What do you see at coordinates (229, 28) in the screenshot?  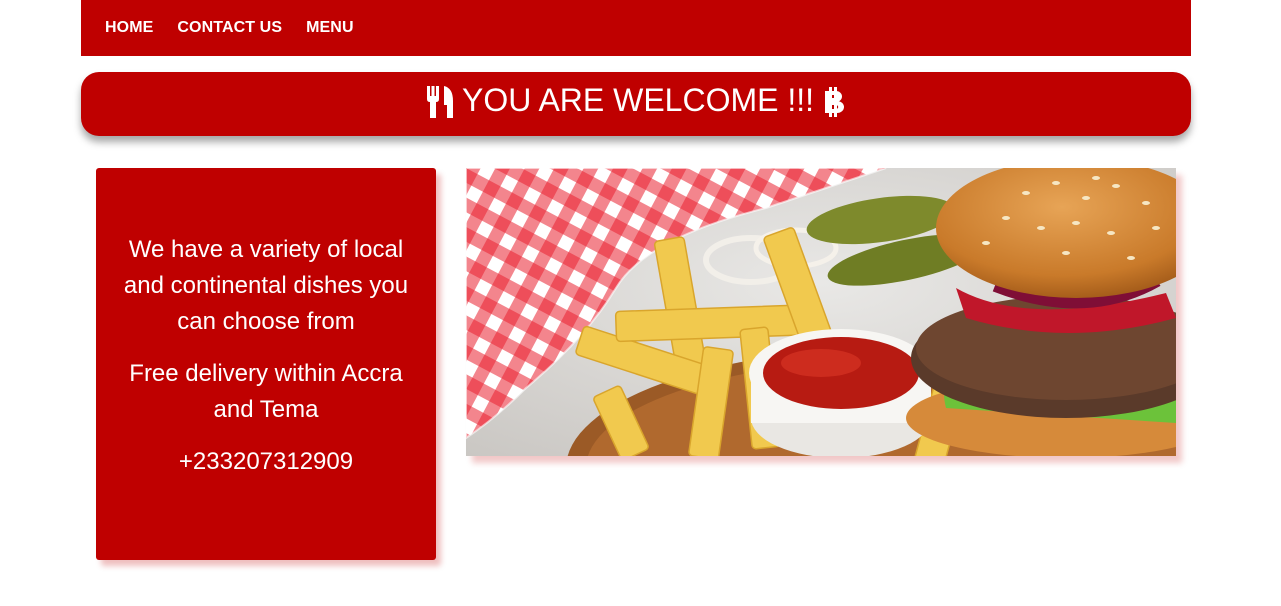 I see `nav-contact-link: CONTACT US` at bounding box center [229, 28].